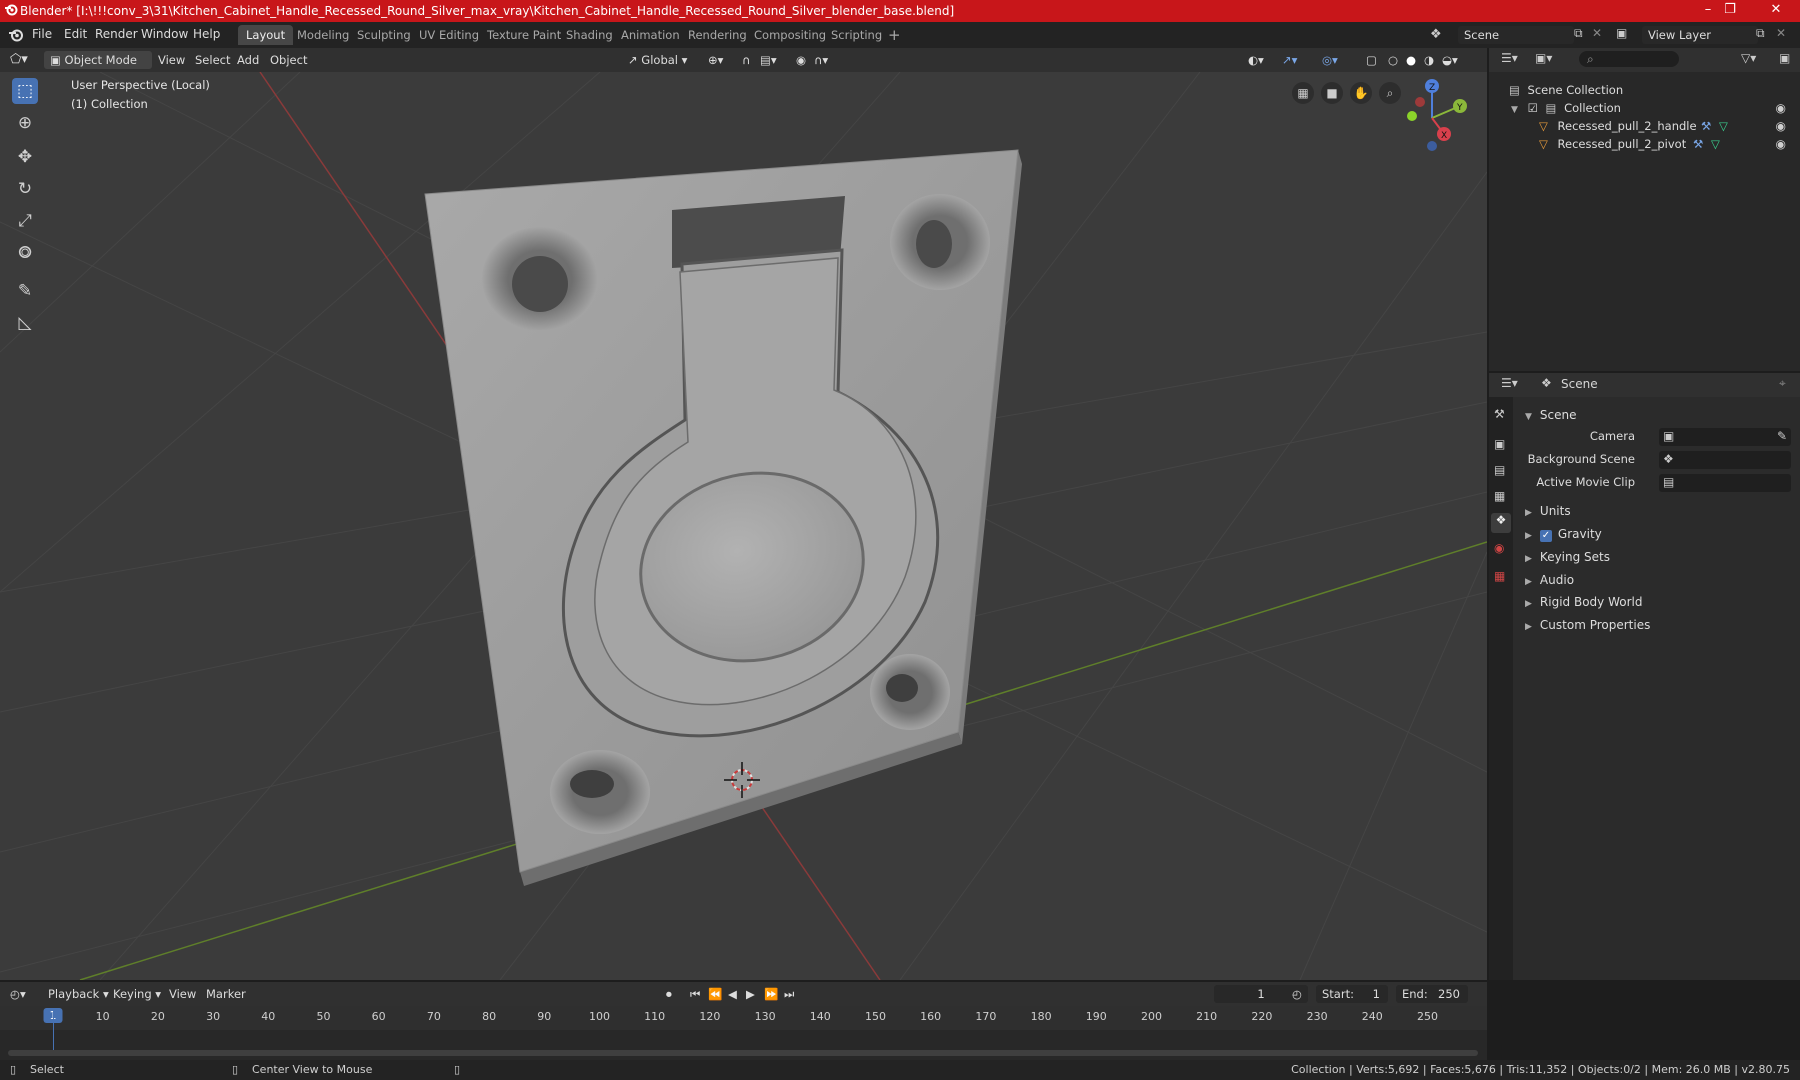 Image resolution: width=1800 pixels, height=1080 pixels. What do you see at coordinates (1629, 59) in the screenshot?
I see `outliner-search-input: ⌕` at bounding box center [1629, 59].